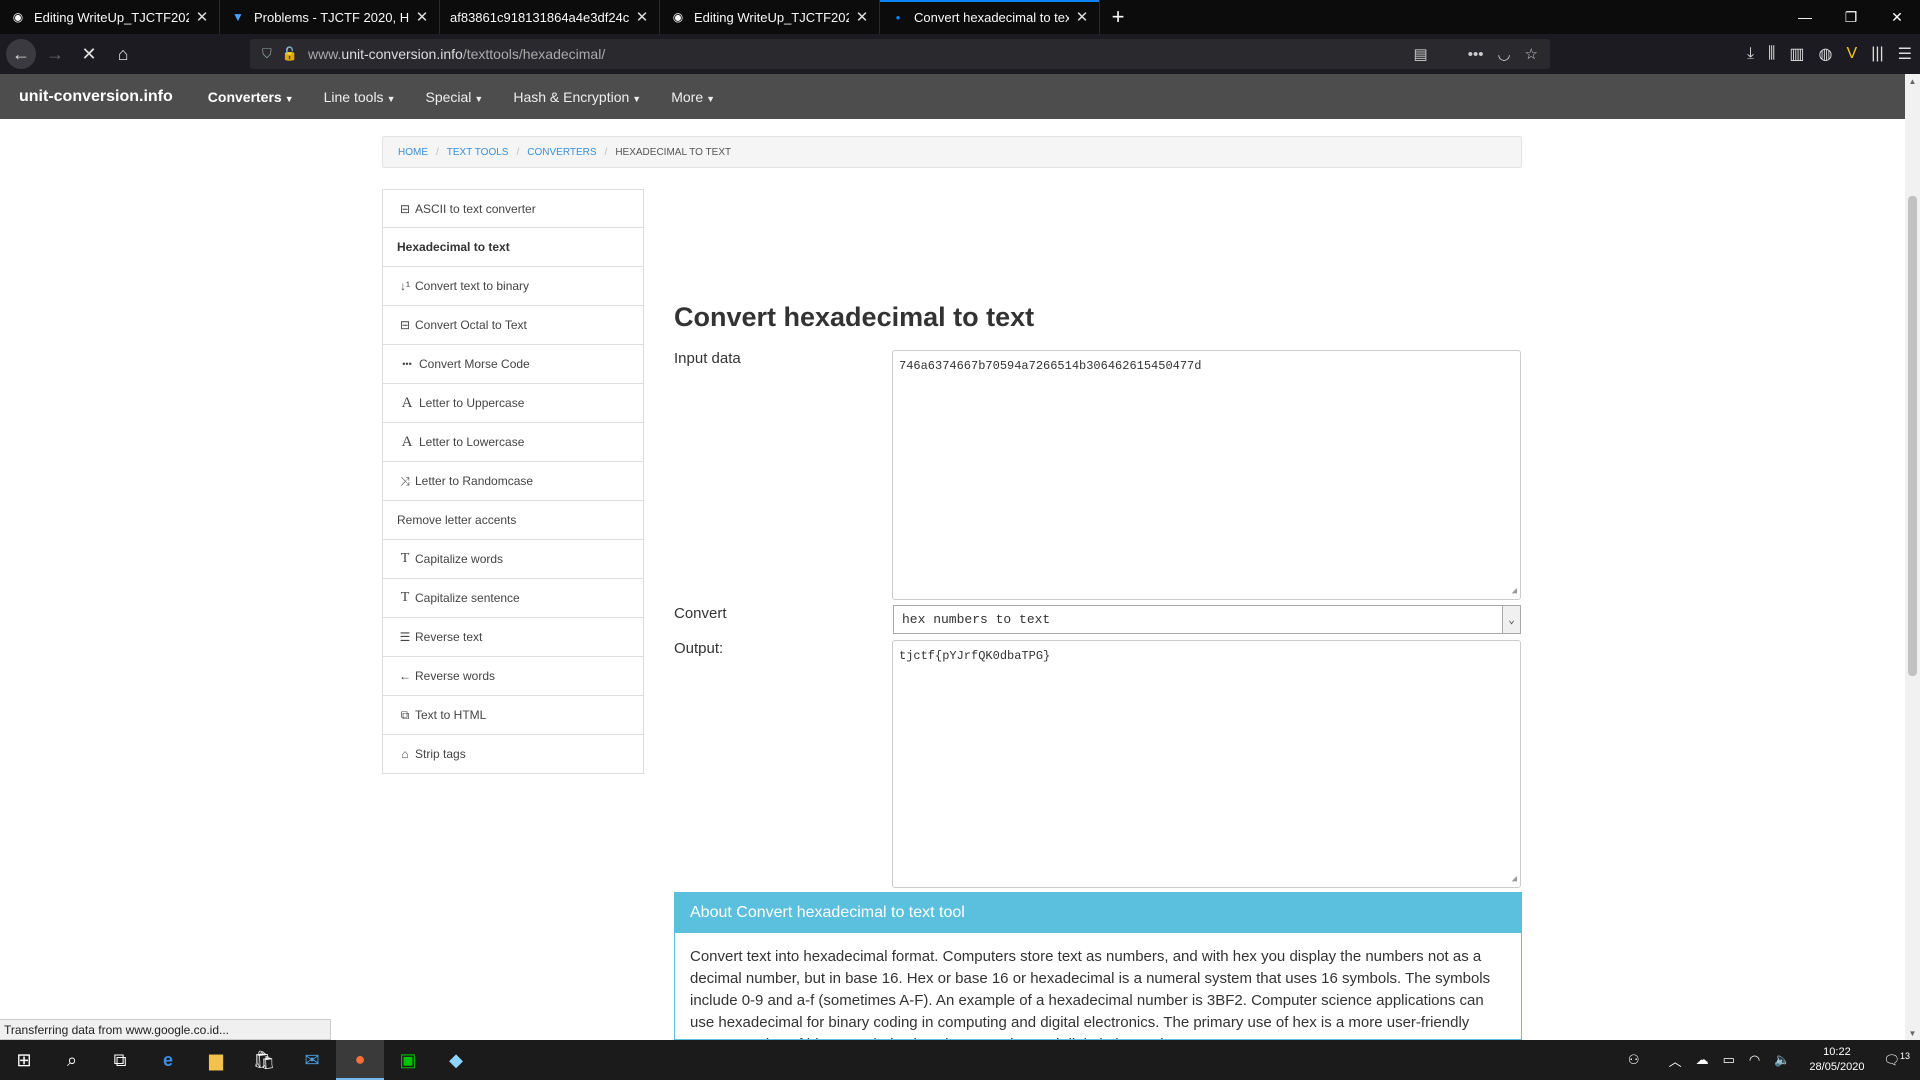  Describe the element at coordinates (290, 54) in the screenshot. I see `insecure-lock-icon: 🔓` at that location.